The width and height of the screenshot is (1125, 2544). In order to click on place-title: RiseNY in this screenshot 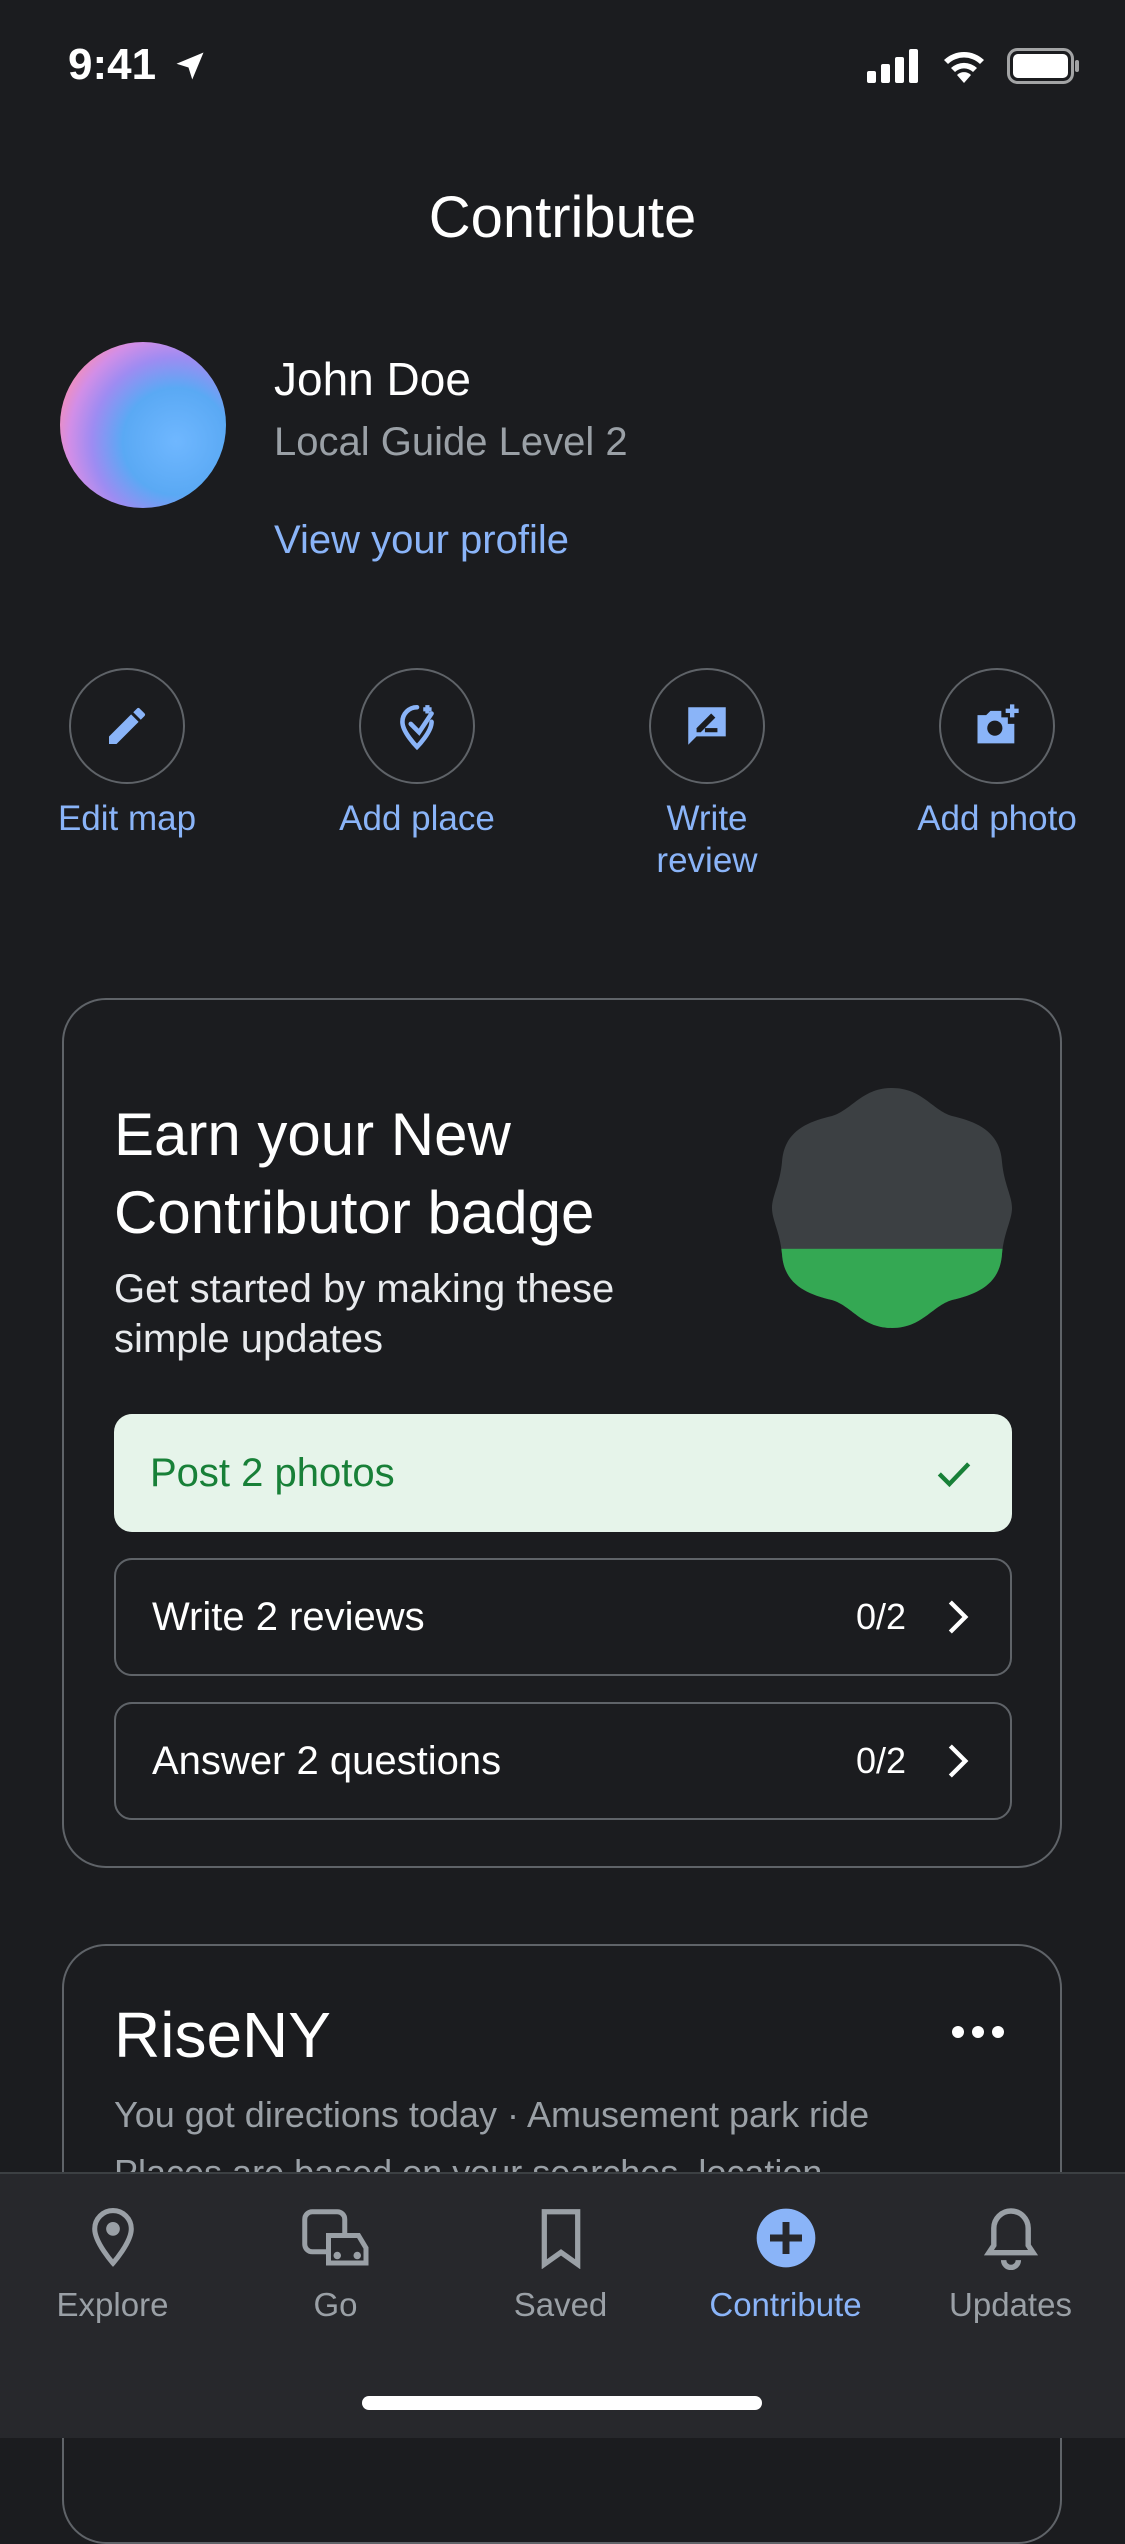, I will do `click(222, 2035)`.